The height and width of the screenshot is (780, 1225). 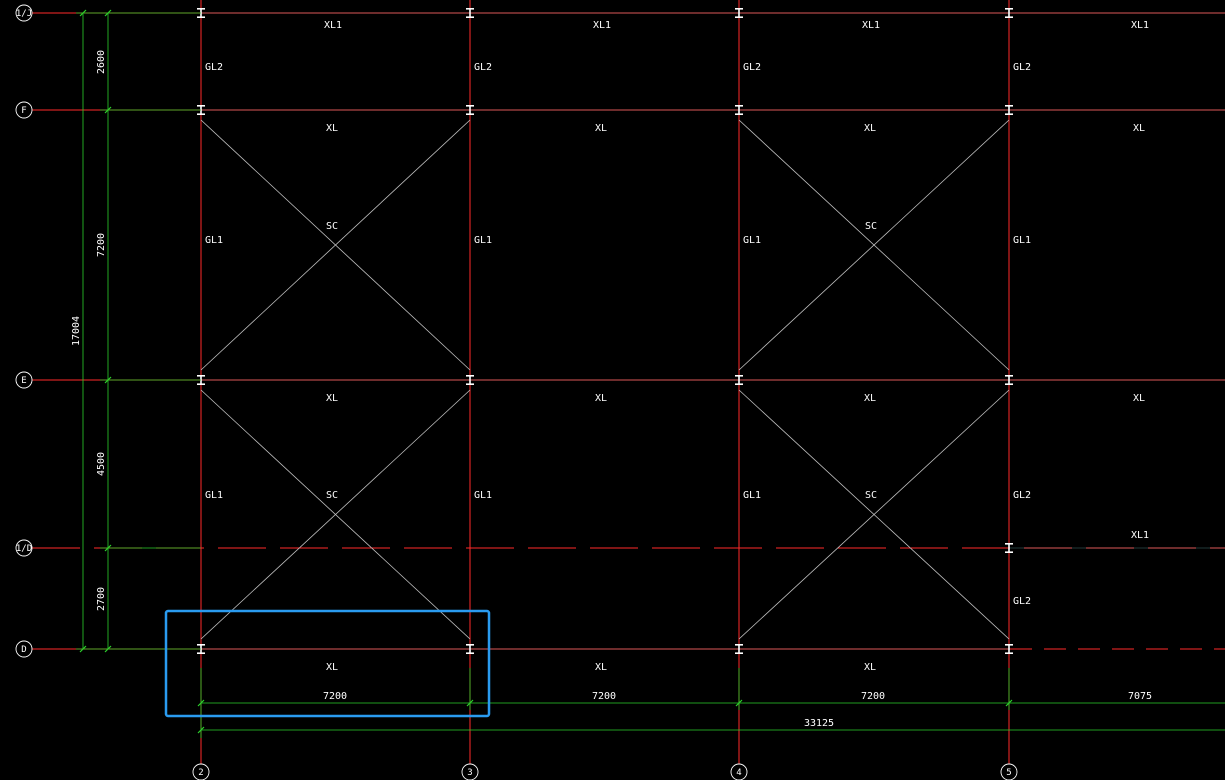 I want to click on dim-text-segment: 2700, so click(x=101, y=599).